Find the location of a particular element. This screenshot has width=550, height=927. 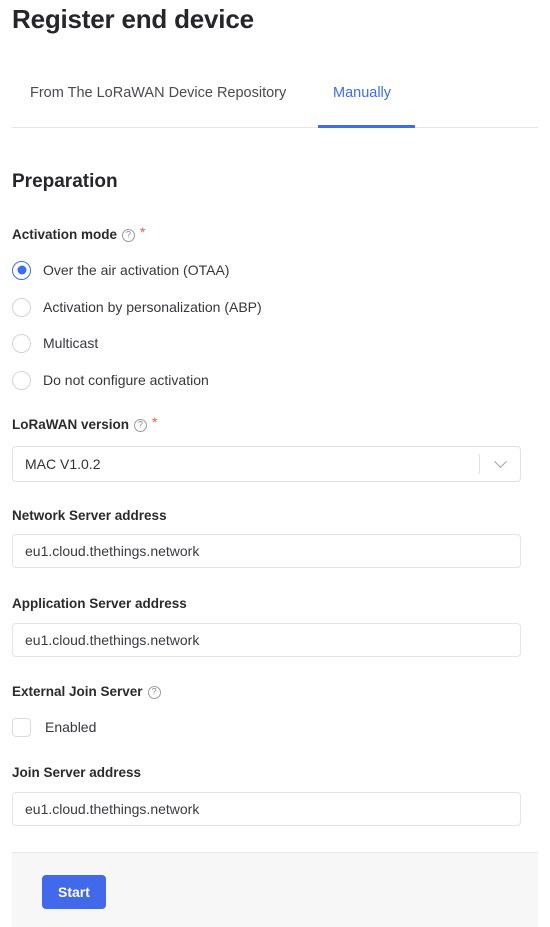

application-server-address-label-text: Application Server address is located at coordinates (99, 603).